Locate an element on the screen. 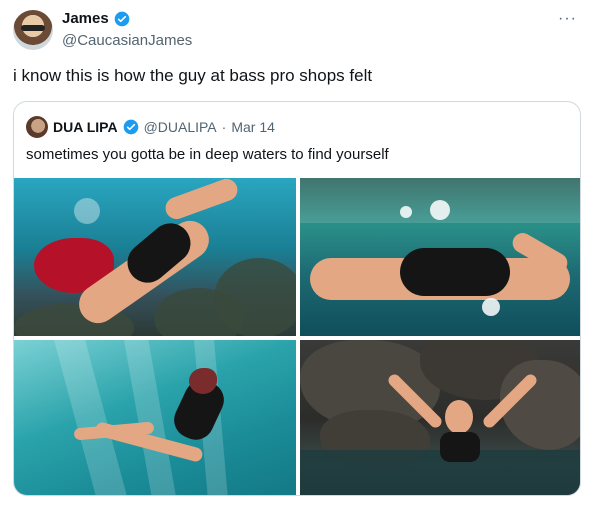 The width and height of the screenshot is (599, 514). author-avatar is located at coordinates (33, 30).